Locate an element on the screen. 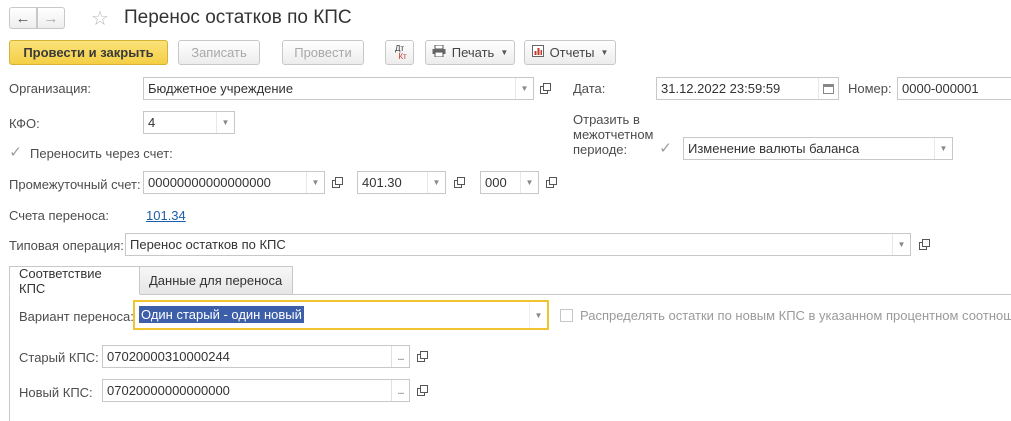 This screenshot has height=421, width=1011. date-value: 31.12.2022 23:59:59 is located at coordinates (721, 88).